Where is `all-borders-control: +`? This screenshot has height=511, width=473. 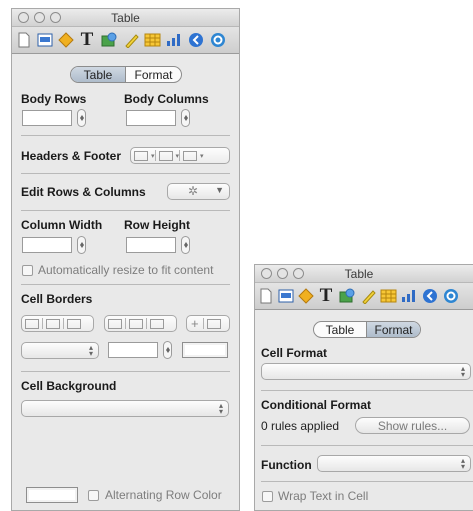 all-borders-control: + is located at coordinates (208, 323).